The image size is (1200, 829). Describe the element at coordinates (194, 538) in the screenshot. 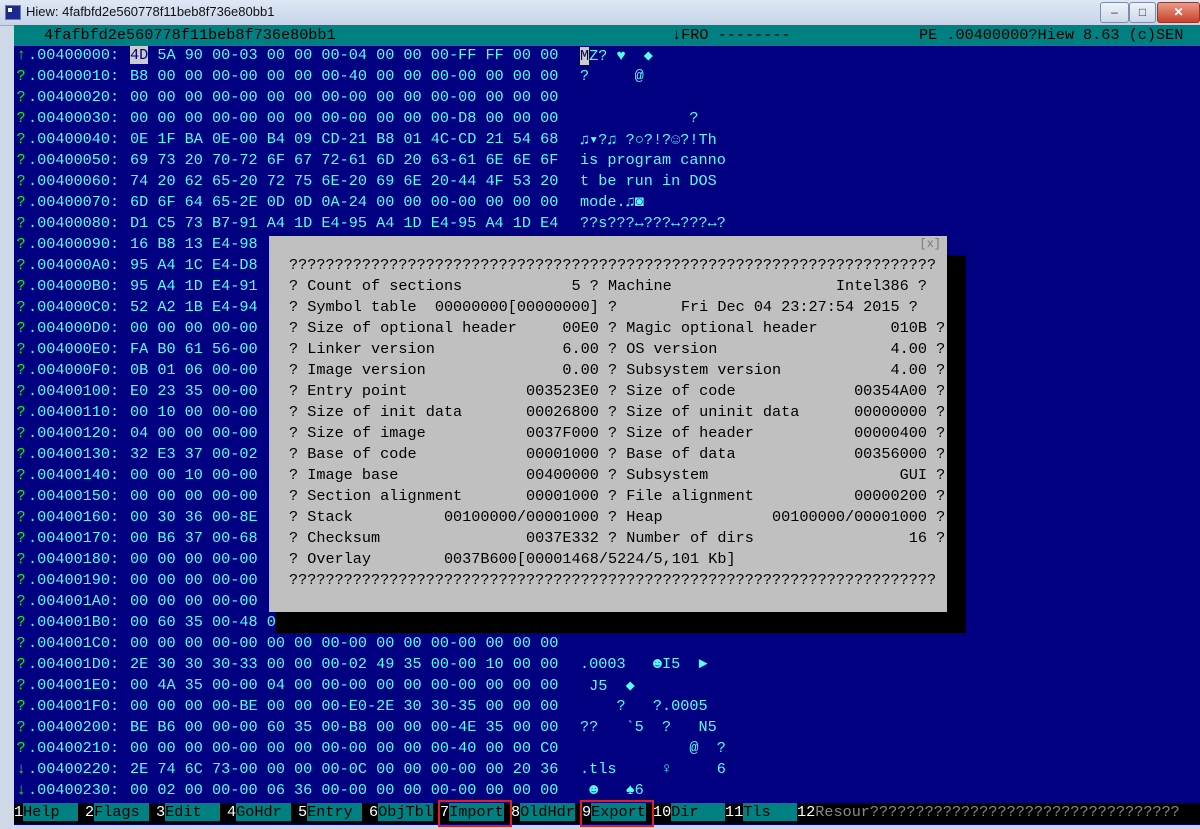

I see `row-hex-bytes: 00 B6 37 00-68` at that location.